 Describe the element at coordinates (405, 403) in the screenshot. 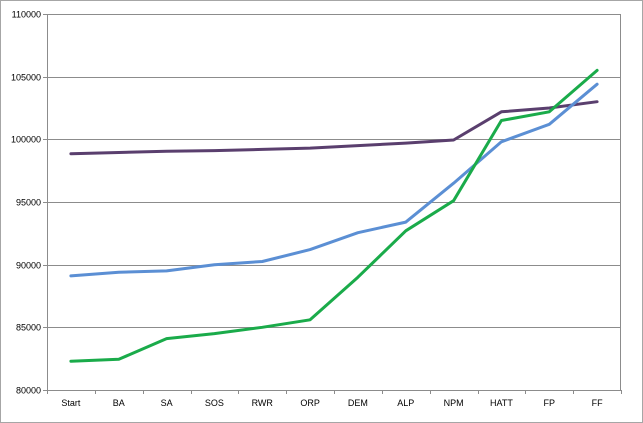

I see `x-tick-label: ALP` at that location.